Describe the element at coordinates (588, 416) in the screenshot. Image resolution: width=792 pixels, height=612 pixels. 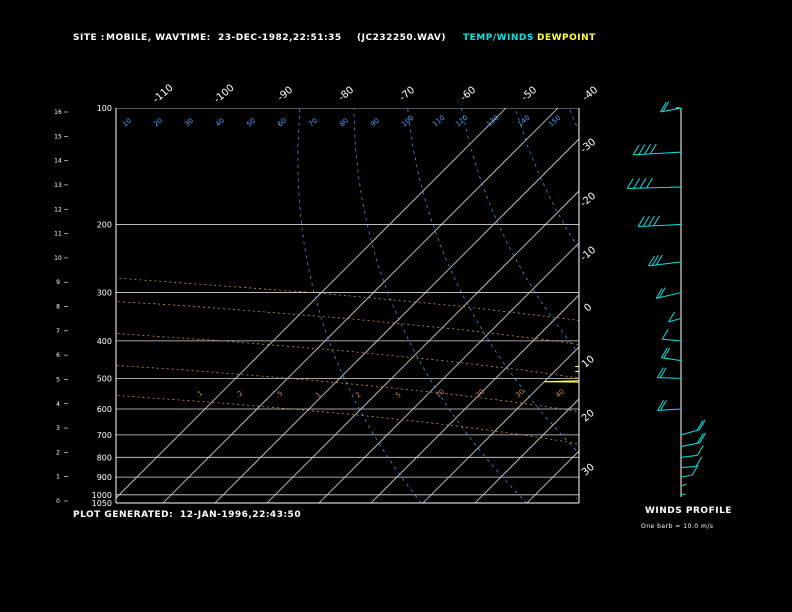
I see `right-temp-label: 20` at that location.